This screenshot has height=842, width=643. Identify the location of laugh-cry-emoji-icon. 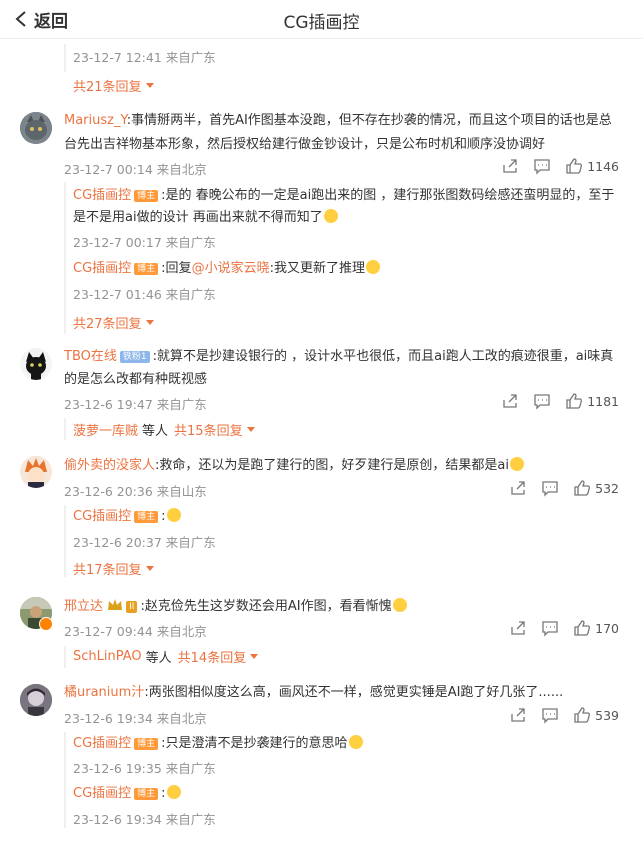
(173, 792).